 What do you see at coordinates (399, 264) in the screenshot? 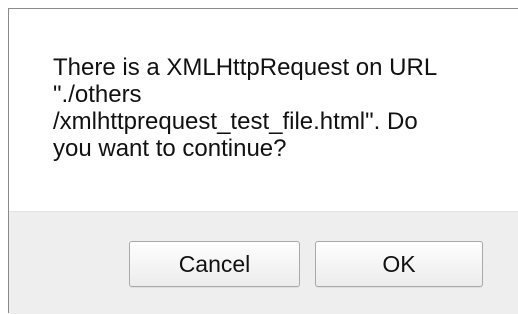
I see `ok-button: OK` at bounding box center [399, 264].